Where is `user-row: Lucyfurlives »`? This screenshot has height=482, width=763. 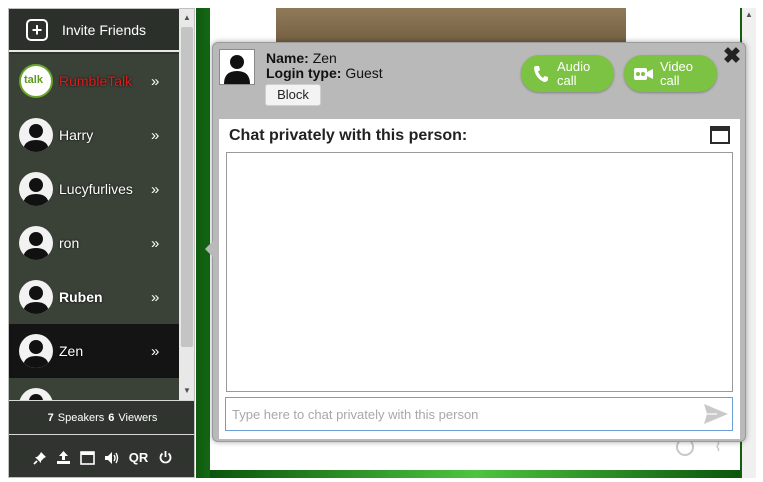 user-row: Lucyfurlives » is located at coordinates (94, 189).